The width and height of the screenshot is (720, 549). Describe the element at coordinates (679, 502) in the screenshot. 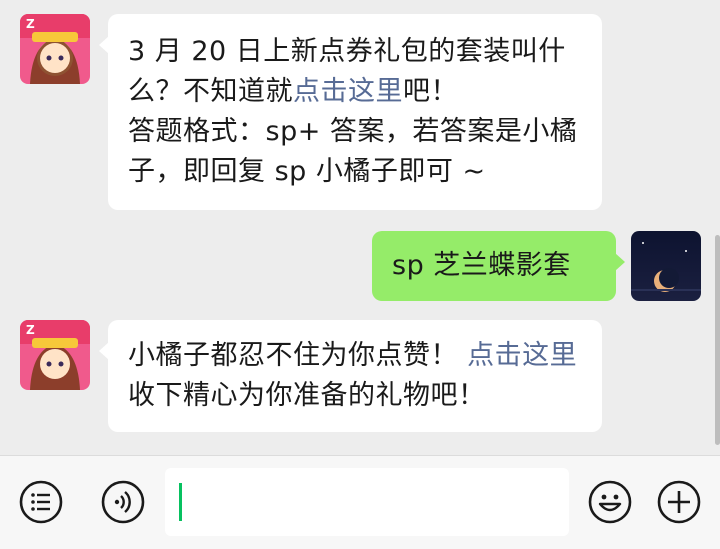

I see `add-icon` at that location.